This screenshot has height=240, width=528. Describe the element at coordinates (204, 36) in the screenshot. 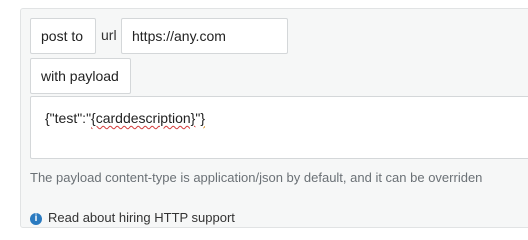

I see `url-input: https://any.com` at that location.